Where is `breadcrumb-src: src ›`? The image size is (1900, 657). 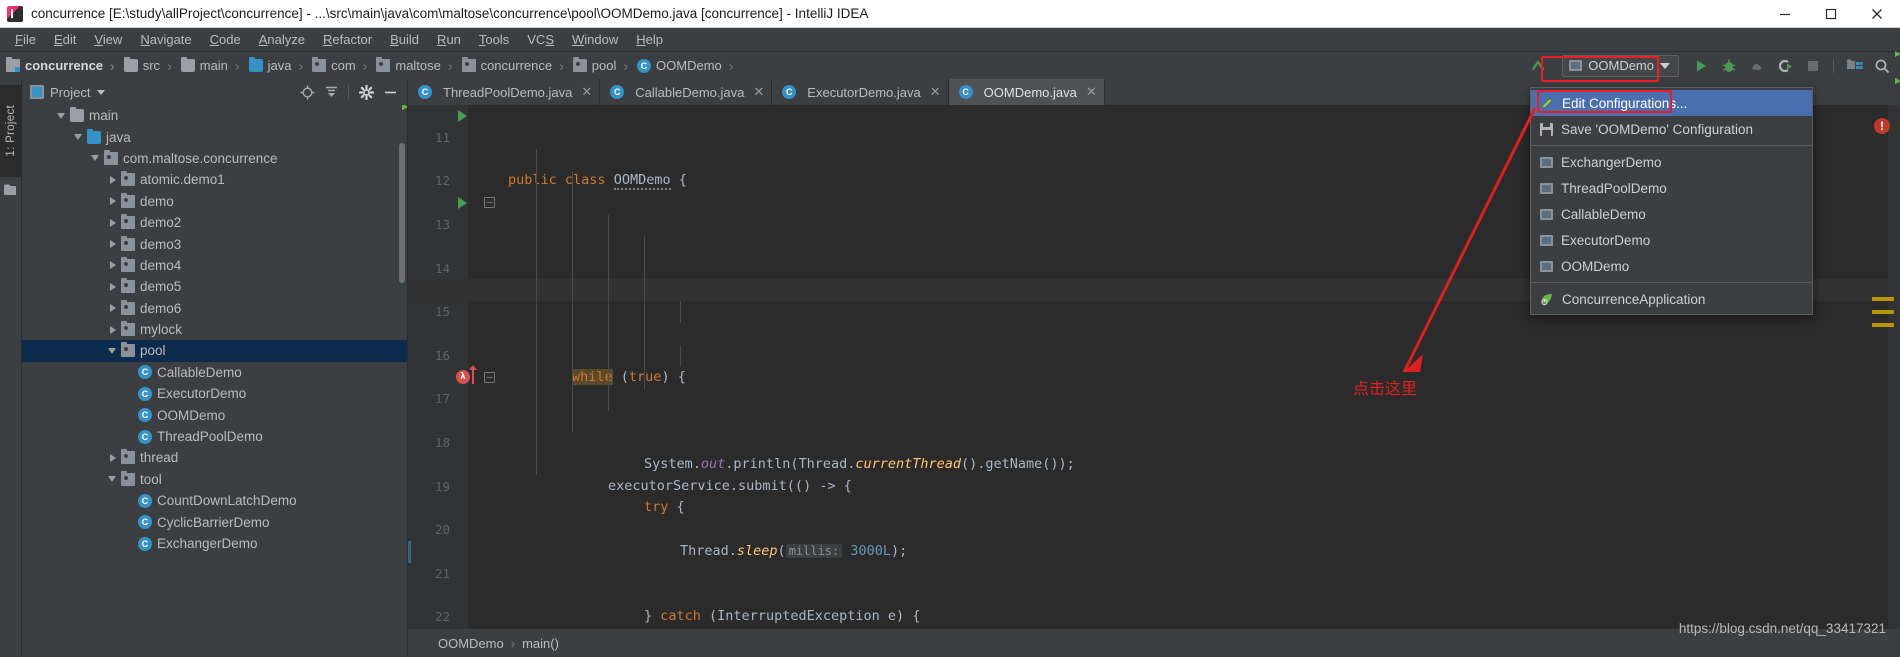 breadcrumb-src: src › is located at coordinates (146, 65).